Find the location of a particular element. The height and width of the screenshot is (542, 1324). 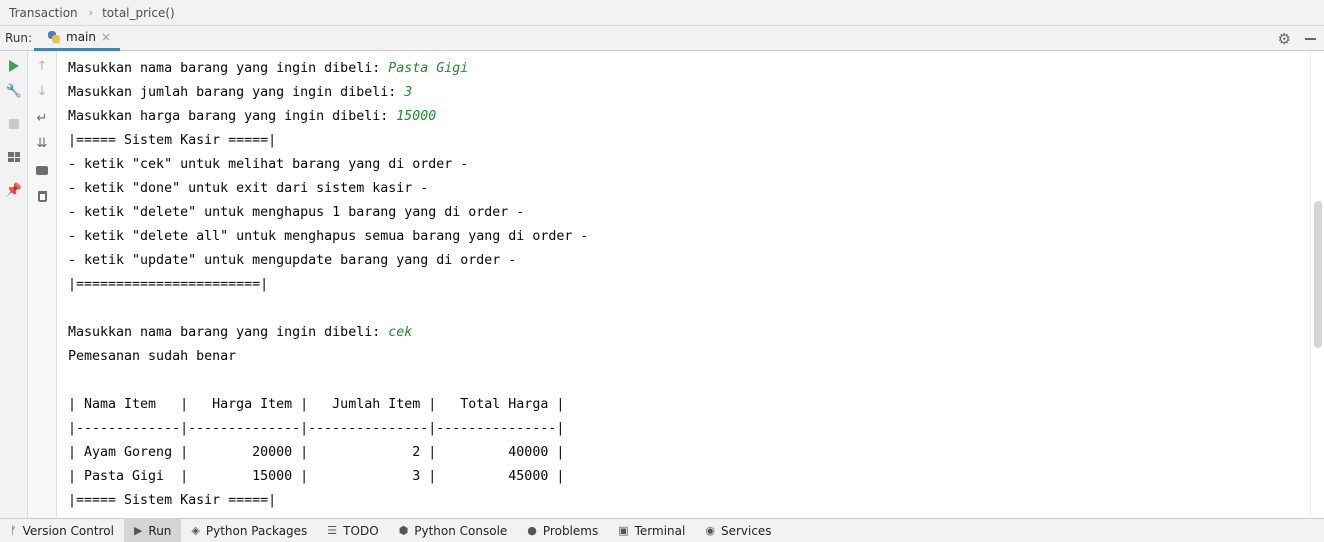

tool-tab-run: ▶ Run is located at coordinates (152, 530).